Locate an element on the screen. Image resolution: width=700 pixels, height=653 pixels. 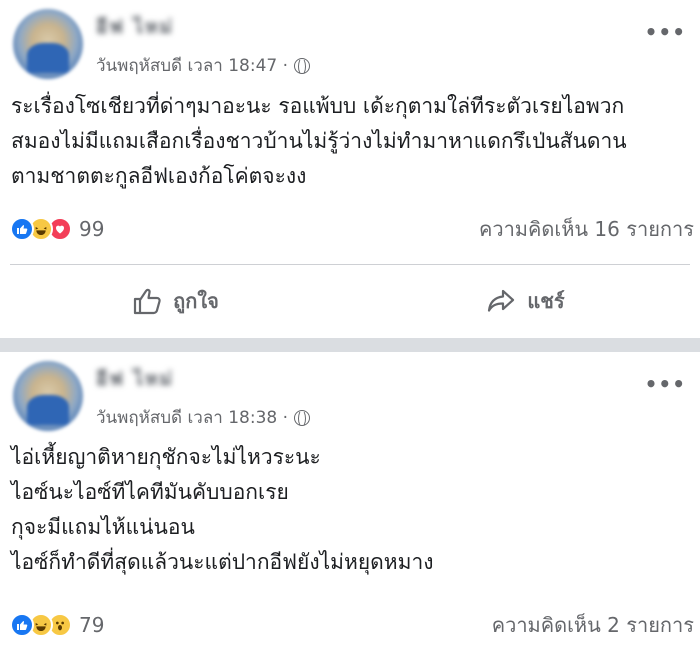
reactions-bar: 79 ความคิดเห็น 2 รายการ is located at coordinates (352, 625).